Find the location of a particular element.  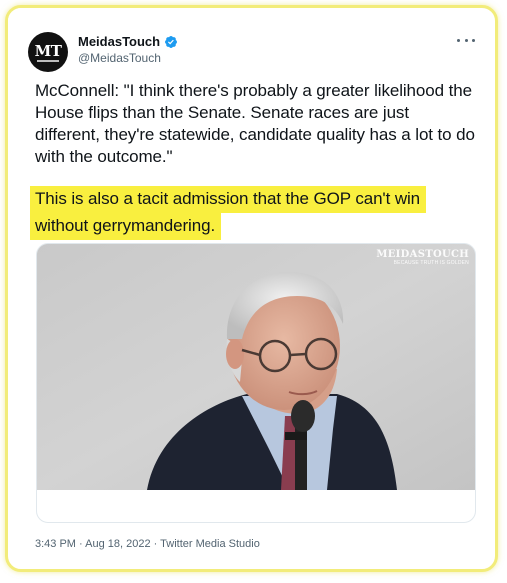

display-name: MeidasTouch is located at coordinates (119, 41).